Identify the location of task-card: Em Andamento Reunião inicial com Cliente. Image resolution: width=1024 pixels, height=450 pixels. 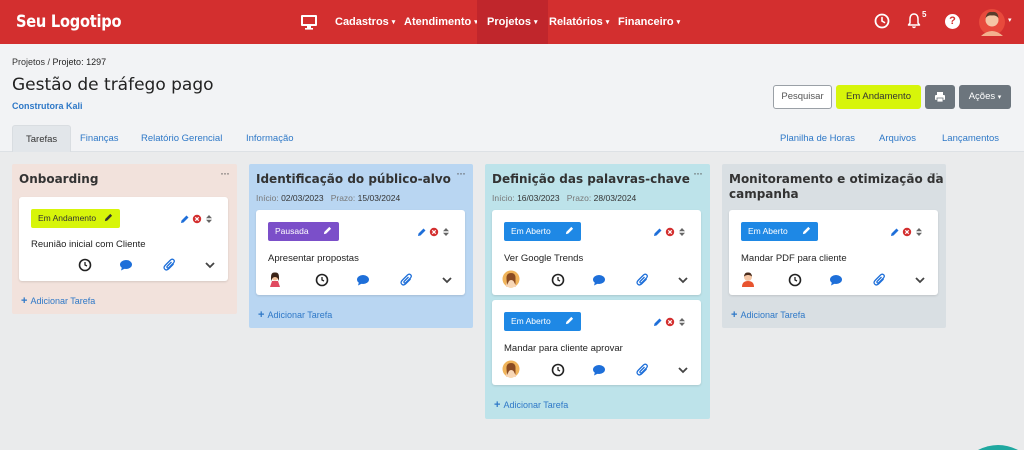
(123, 239).